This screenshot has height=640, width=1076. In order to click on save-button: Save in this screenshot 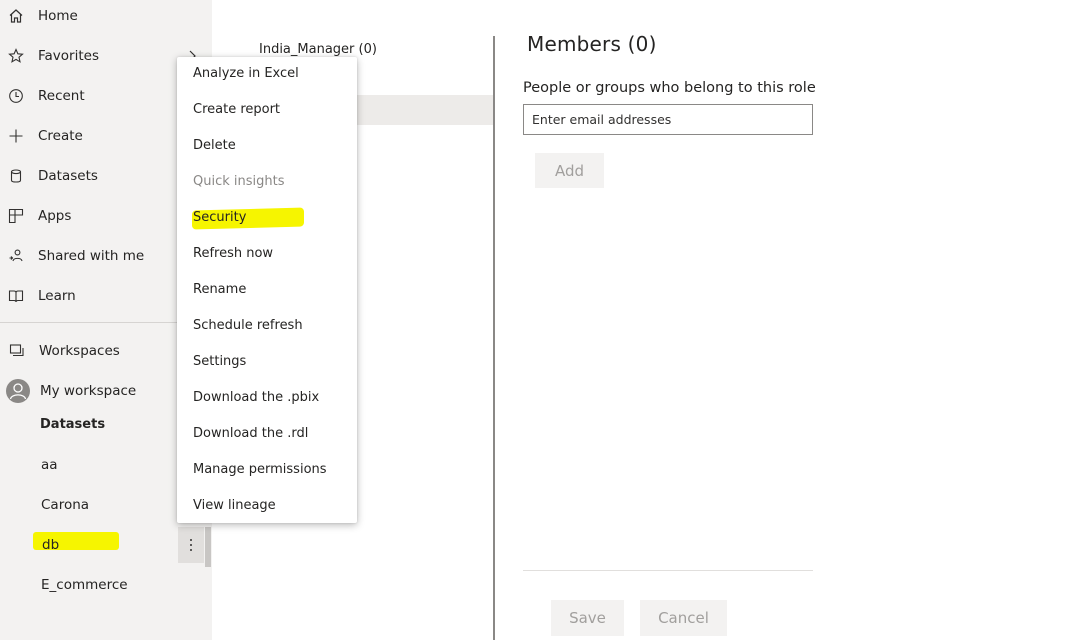, I will do `click(587, 618)`.